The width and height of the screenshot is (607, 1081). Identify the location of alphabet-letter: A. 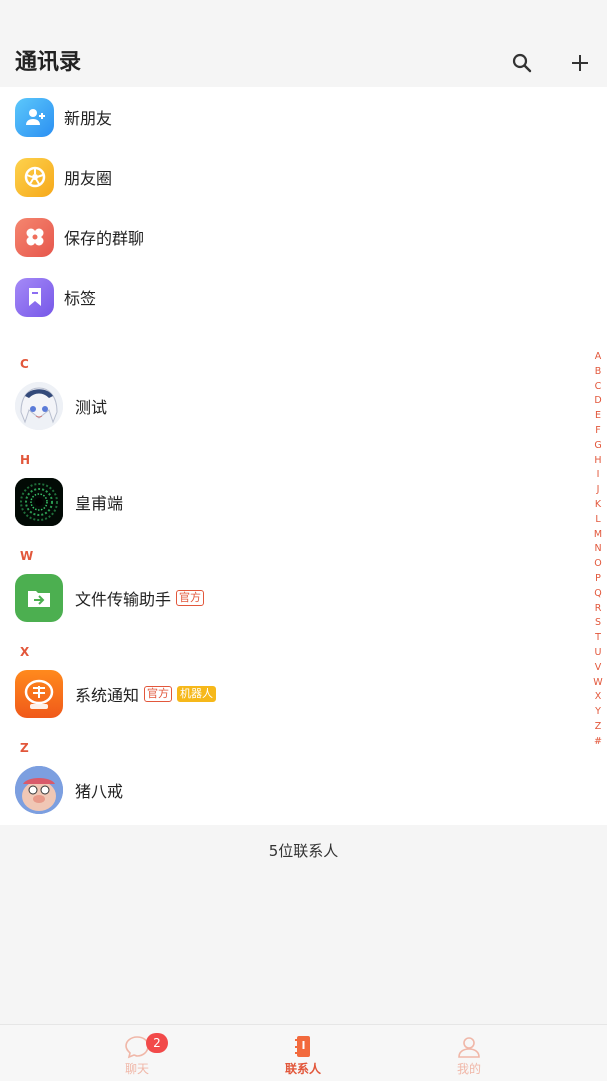
(598, 357).